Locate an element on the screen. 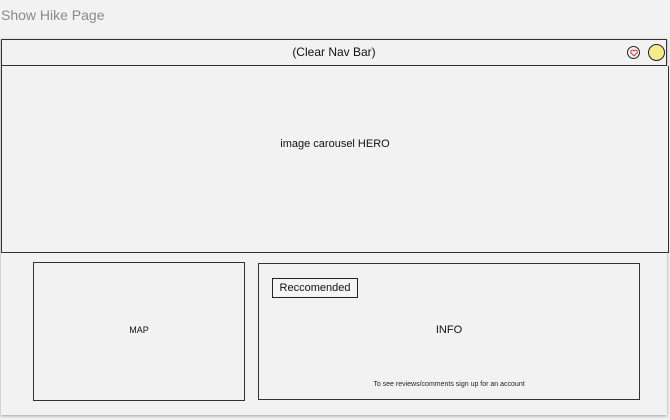  user-avatar-icon is located at coordinates (656, 52).